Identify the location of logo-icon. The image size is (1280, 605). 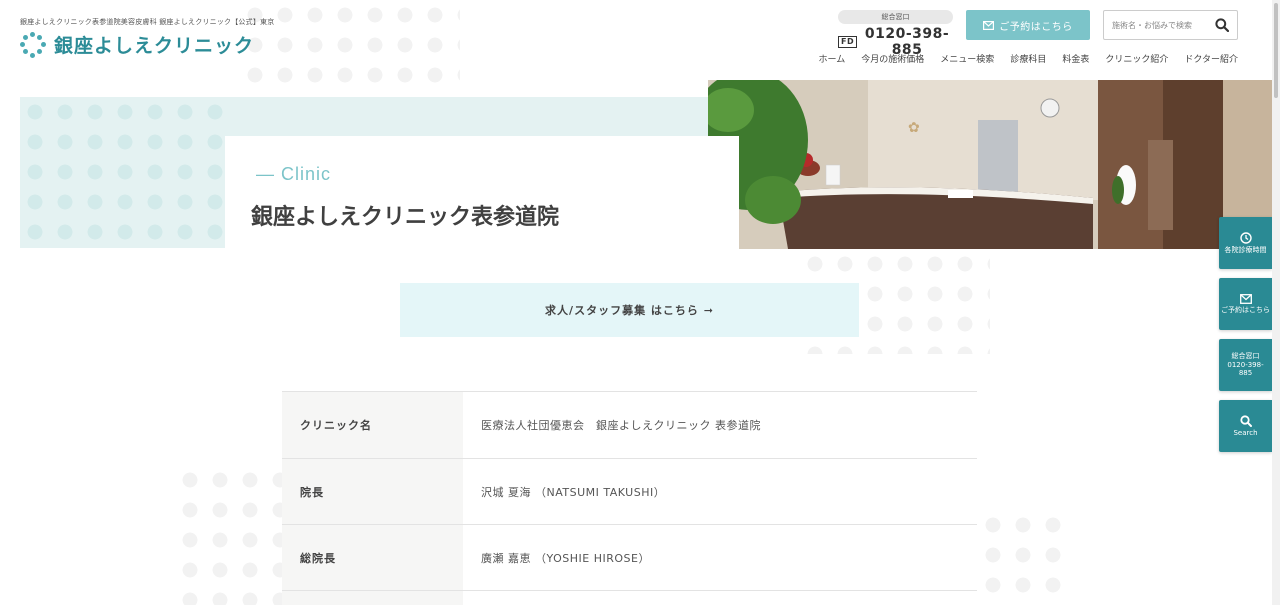
(33, 44).